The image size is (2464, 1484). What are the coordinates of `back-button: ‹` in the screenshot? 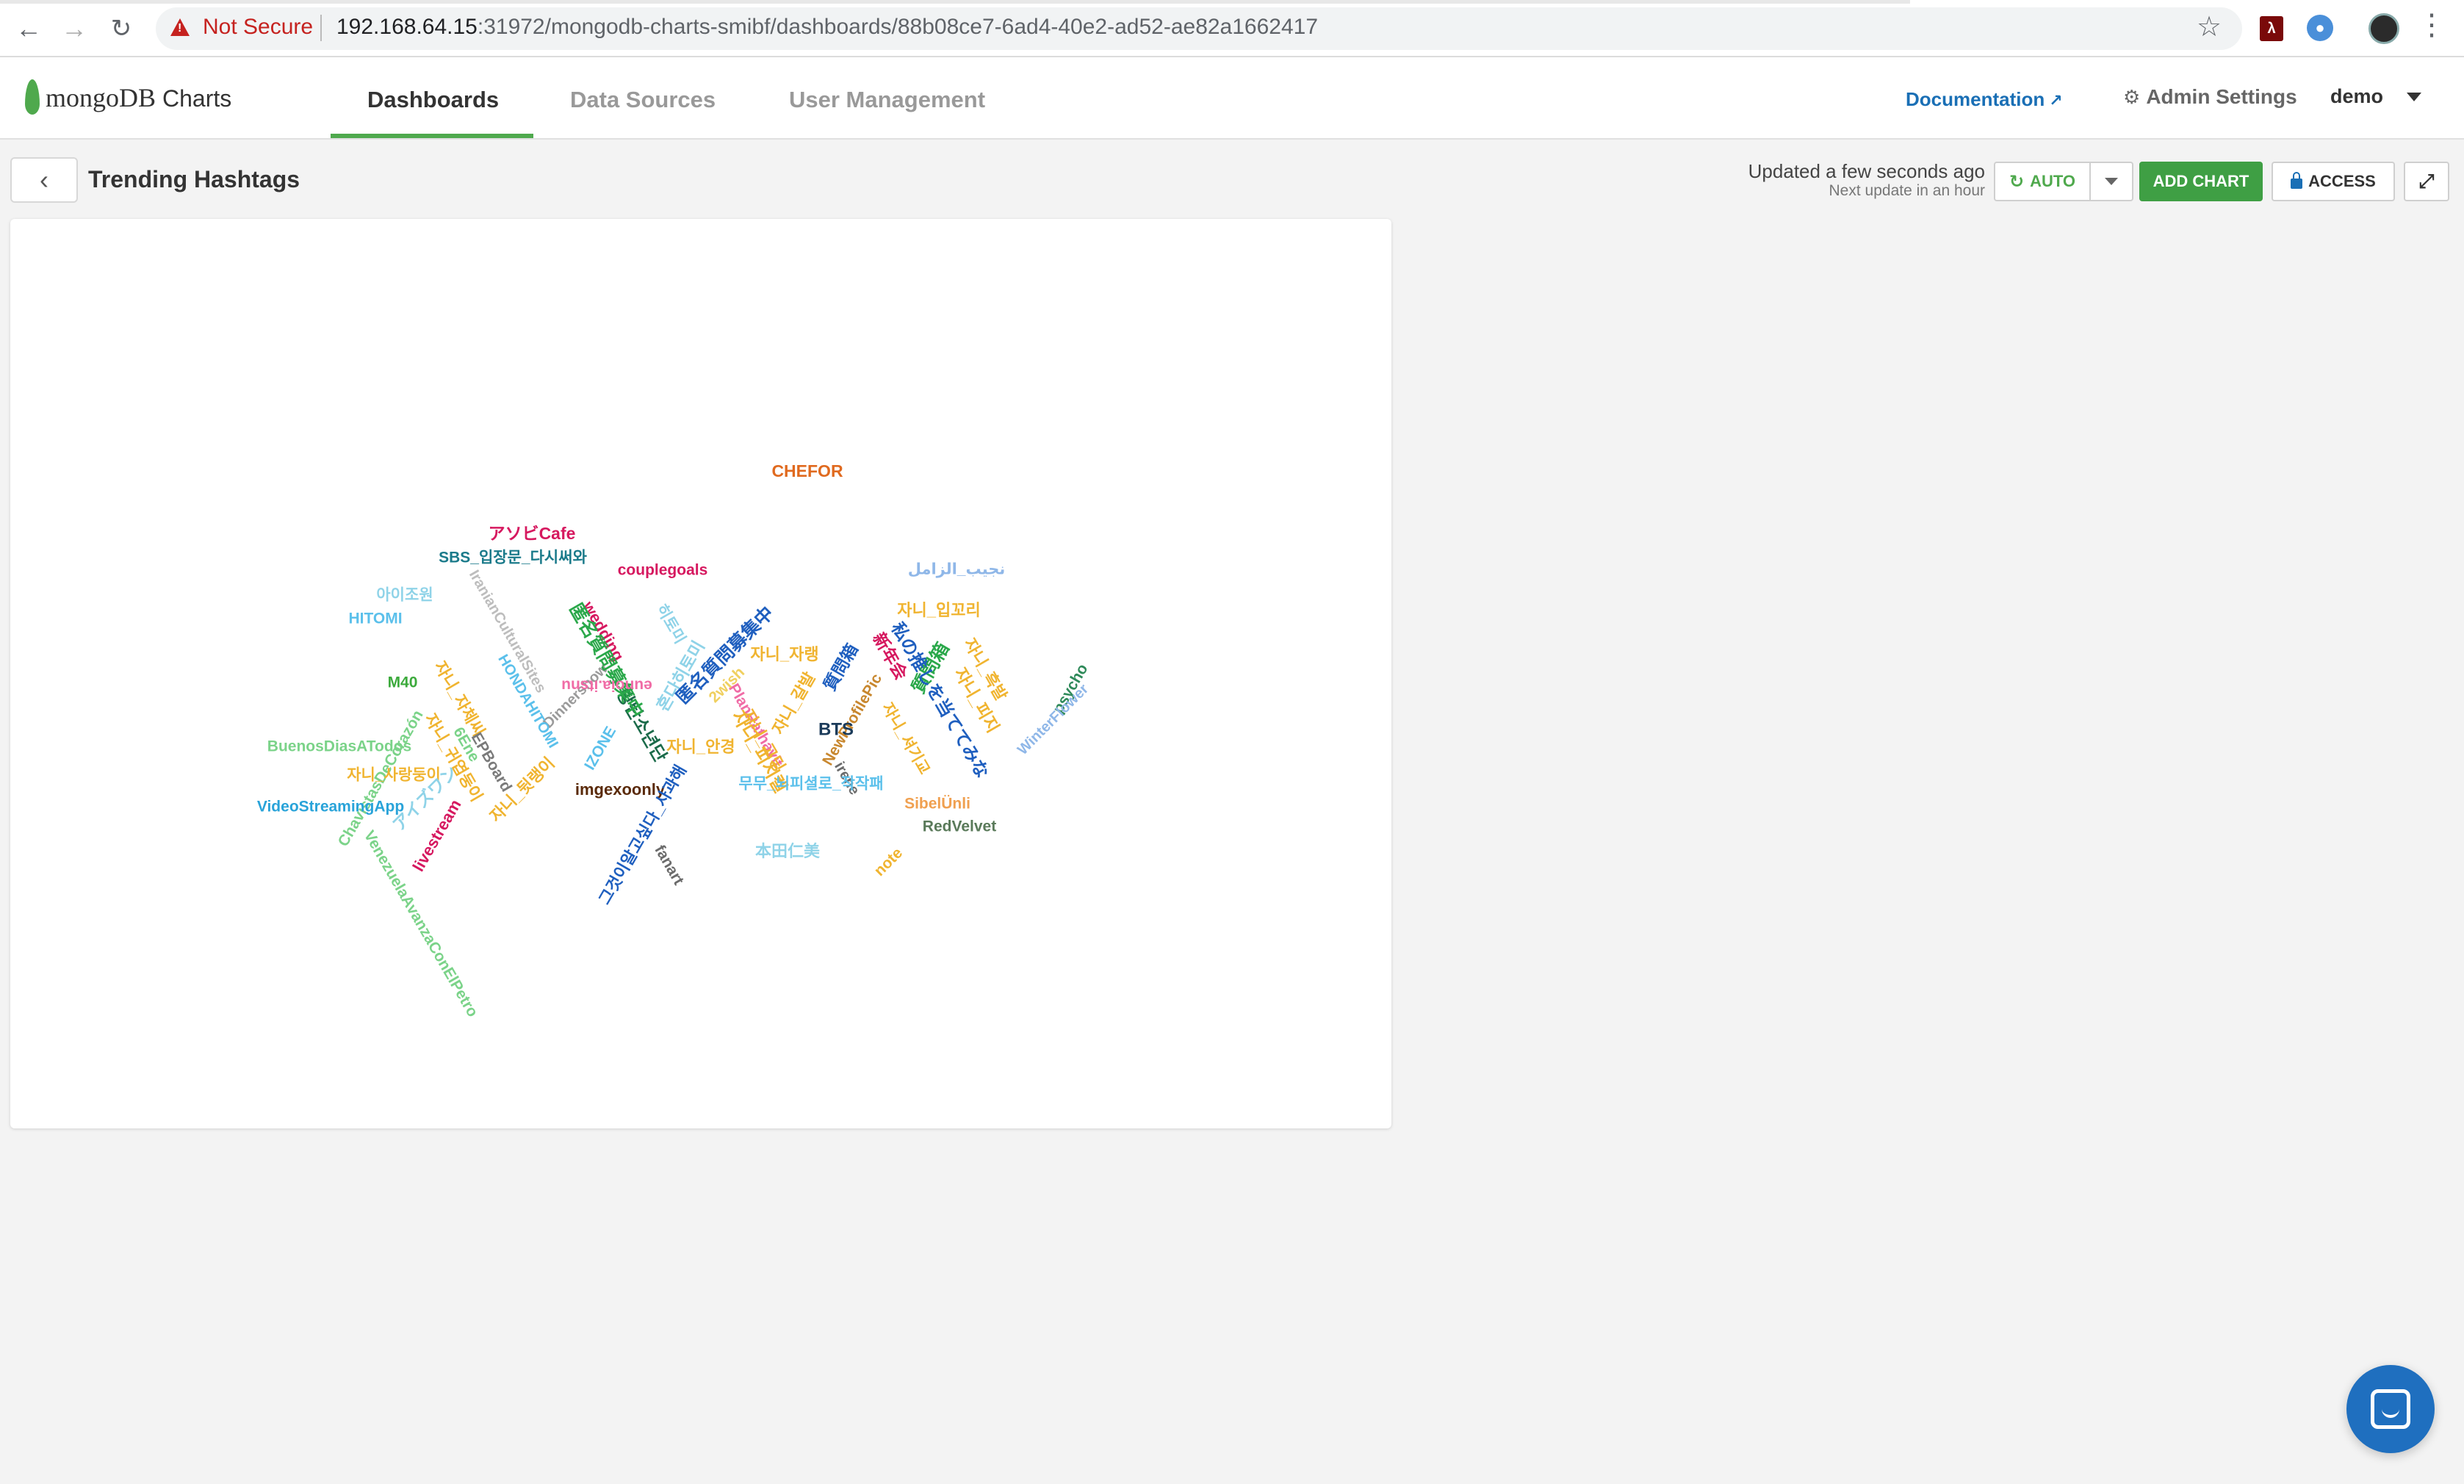 It's located at (44, 180).